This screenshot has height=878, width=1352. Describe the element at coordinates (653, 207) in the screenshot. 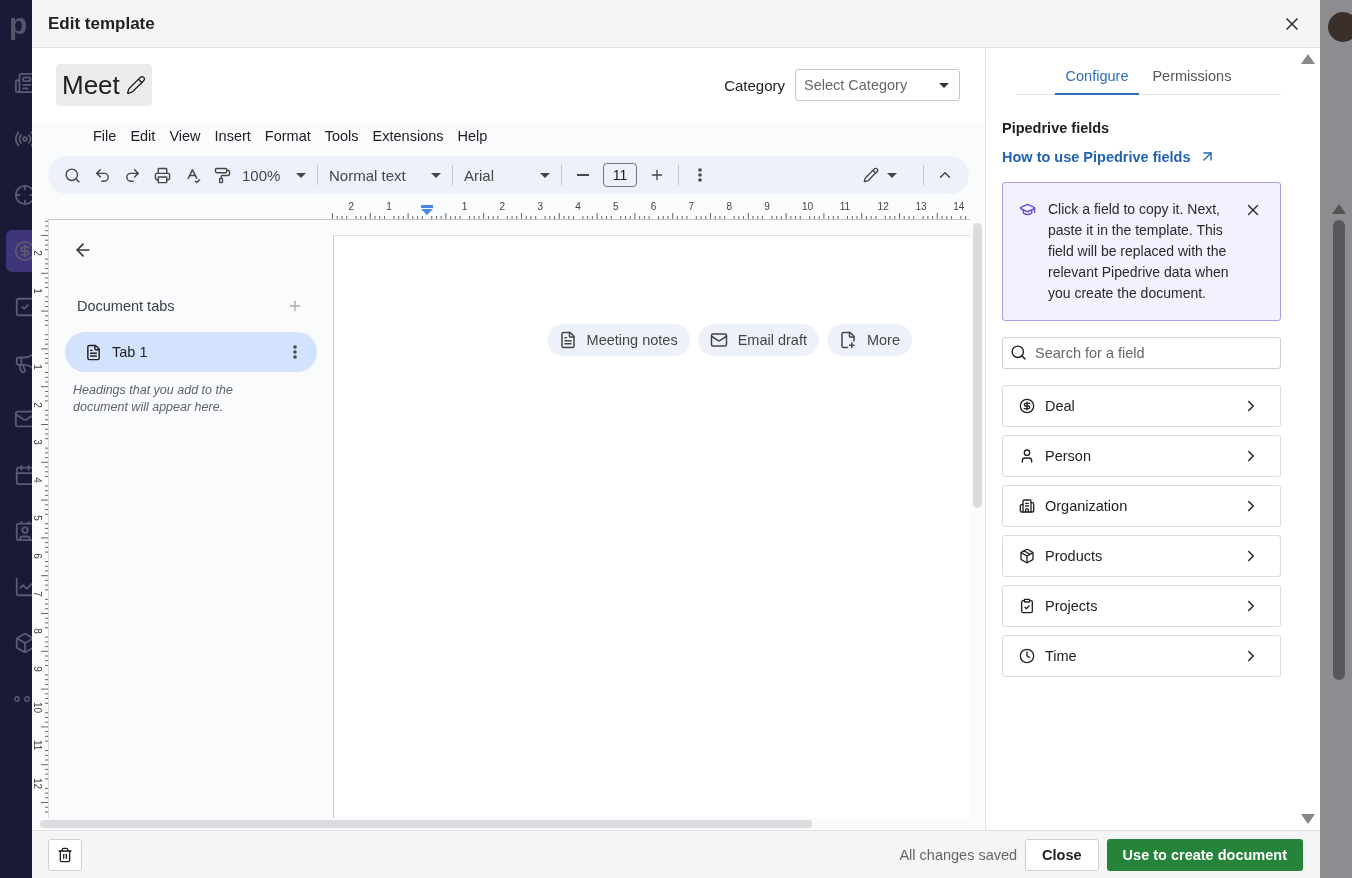

I see `ruler-number: 6` at that location.